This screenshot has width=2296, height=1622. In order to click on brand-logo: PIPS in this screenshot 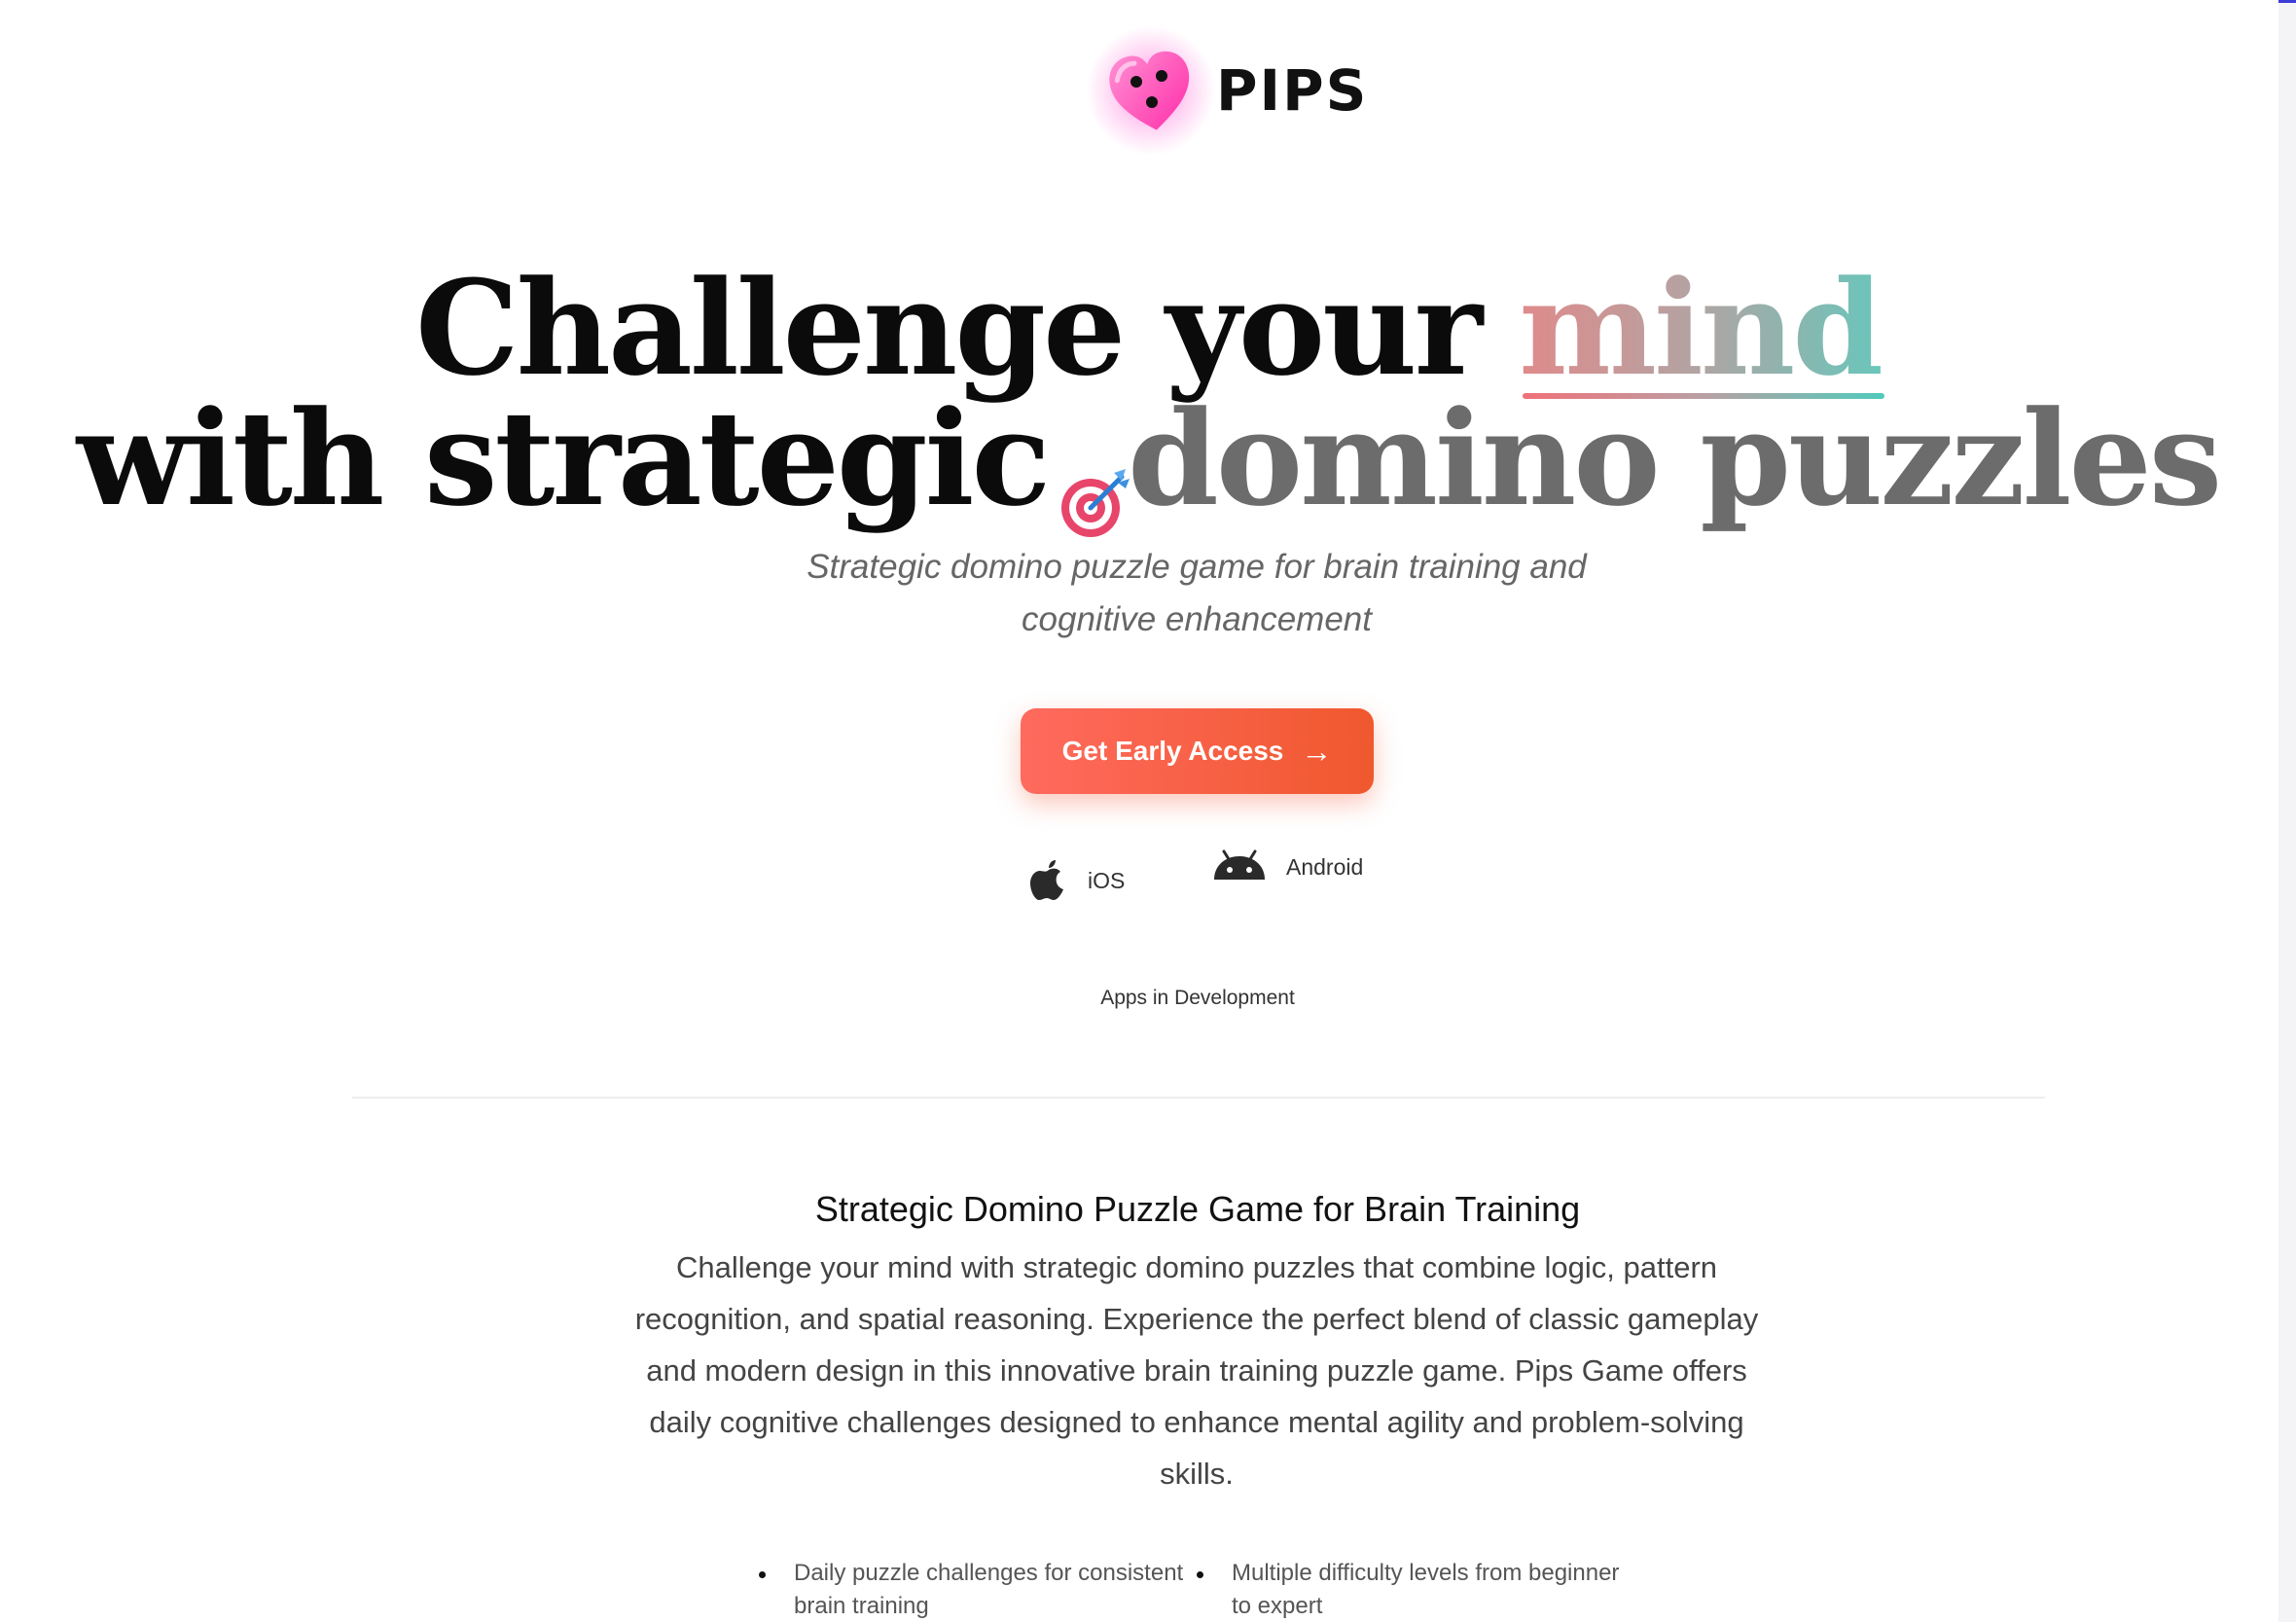, I will do `click(1227, 90)`.